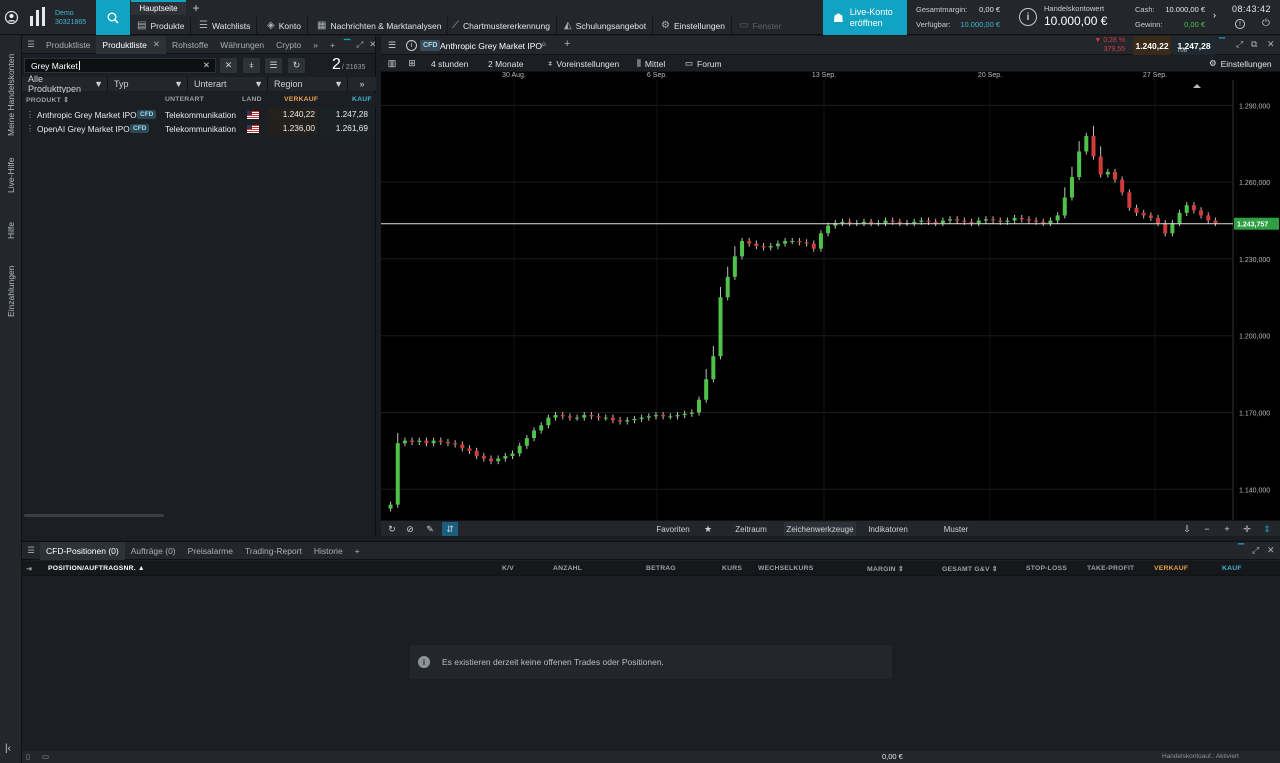 This screenshot has width=1280, height=763. What do you see at coordinates (184, 99) in the screenshot?
I see `header-unterart: UNTERART` at bounding box center [184, 99].